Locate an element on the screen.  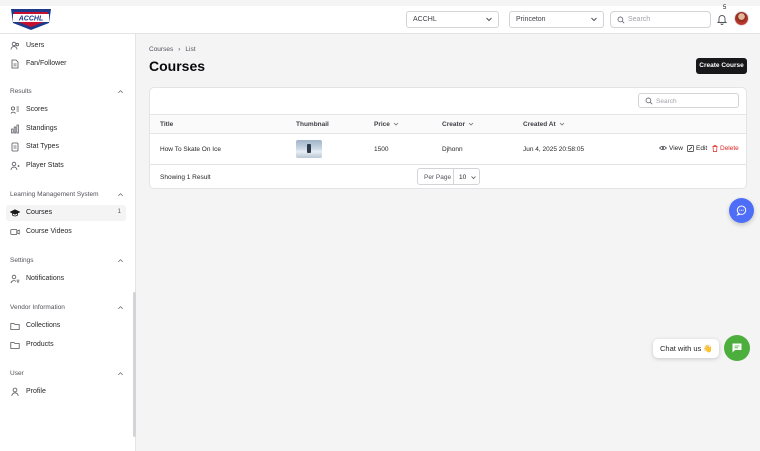
group-label: Learning Management System is located at coordinates (54, 194).